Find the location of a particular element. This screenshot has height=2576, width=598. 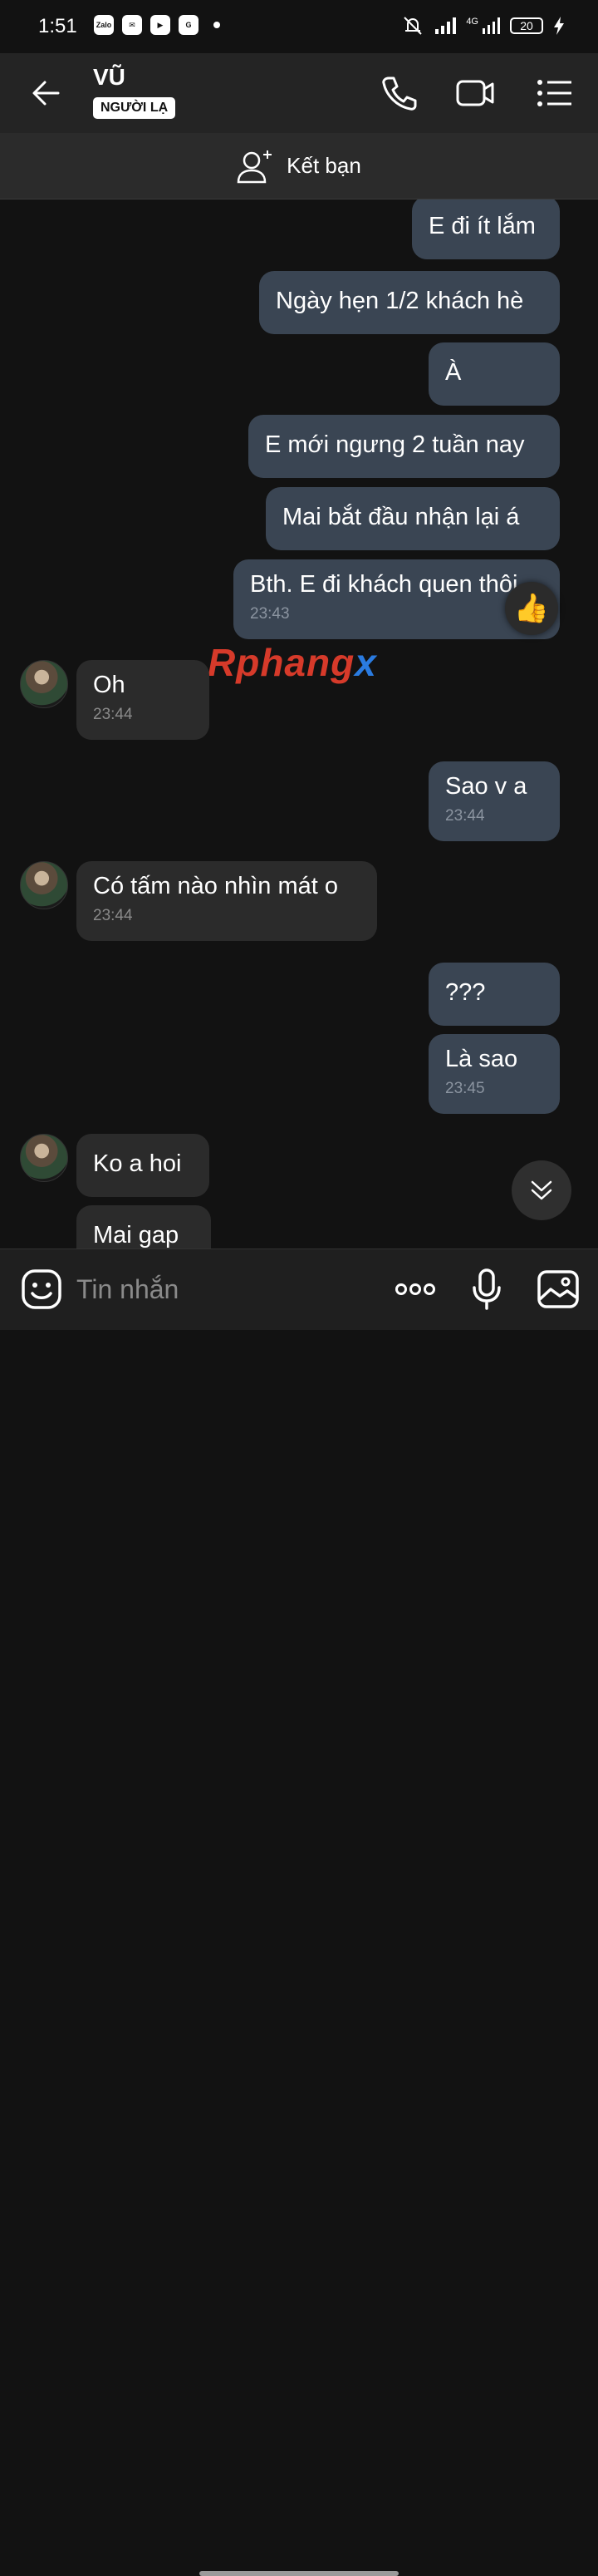

thumbs-up-icon: 👍 is located at coordinates (532, 608).